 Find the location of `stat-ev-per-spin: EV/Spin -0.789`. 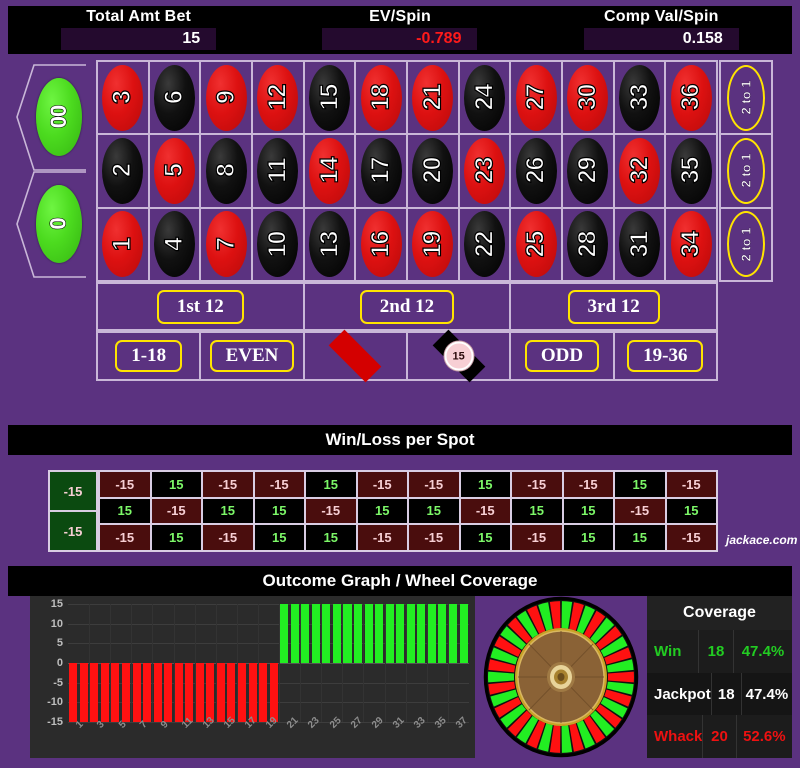

stat-ev-per-spin: EV/Spin -0.789 is located at coordinates (399, 30).